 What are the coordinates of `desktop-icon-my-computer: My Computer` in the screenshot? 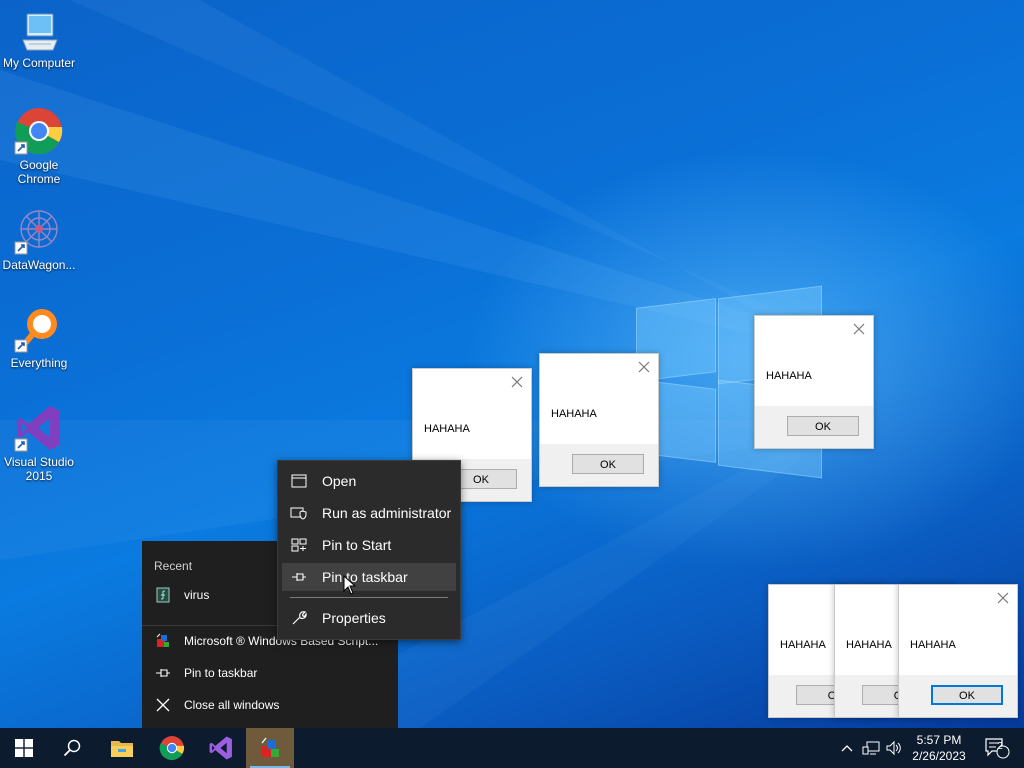 It's located at (39, 40).